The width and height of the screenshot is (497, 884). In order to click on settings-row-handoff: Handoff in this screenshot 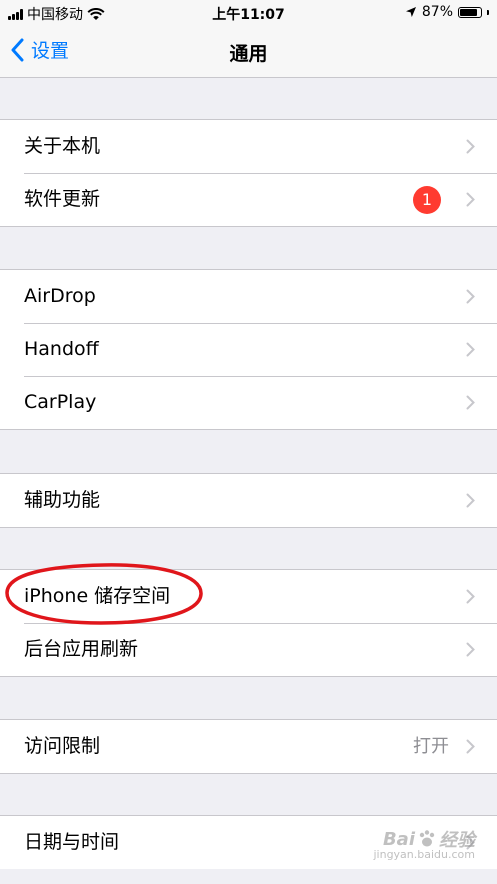, I will do `click(248, 349)`.